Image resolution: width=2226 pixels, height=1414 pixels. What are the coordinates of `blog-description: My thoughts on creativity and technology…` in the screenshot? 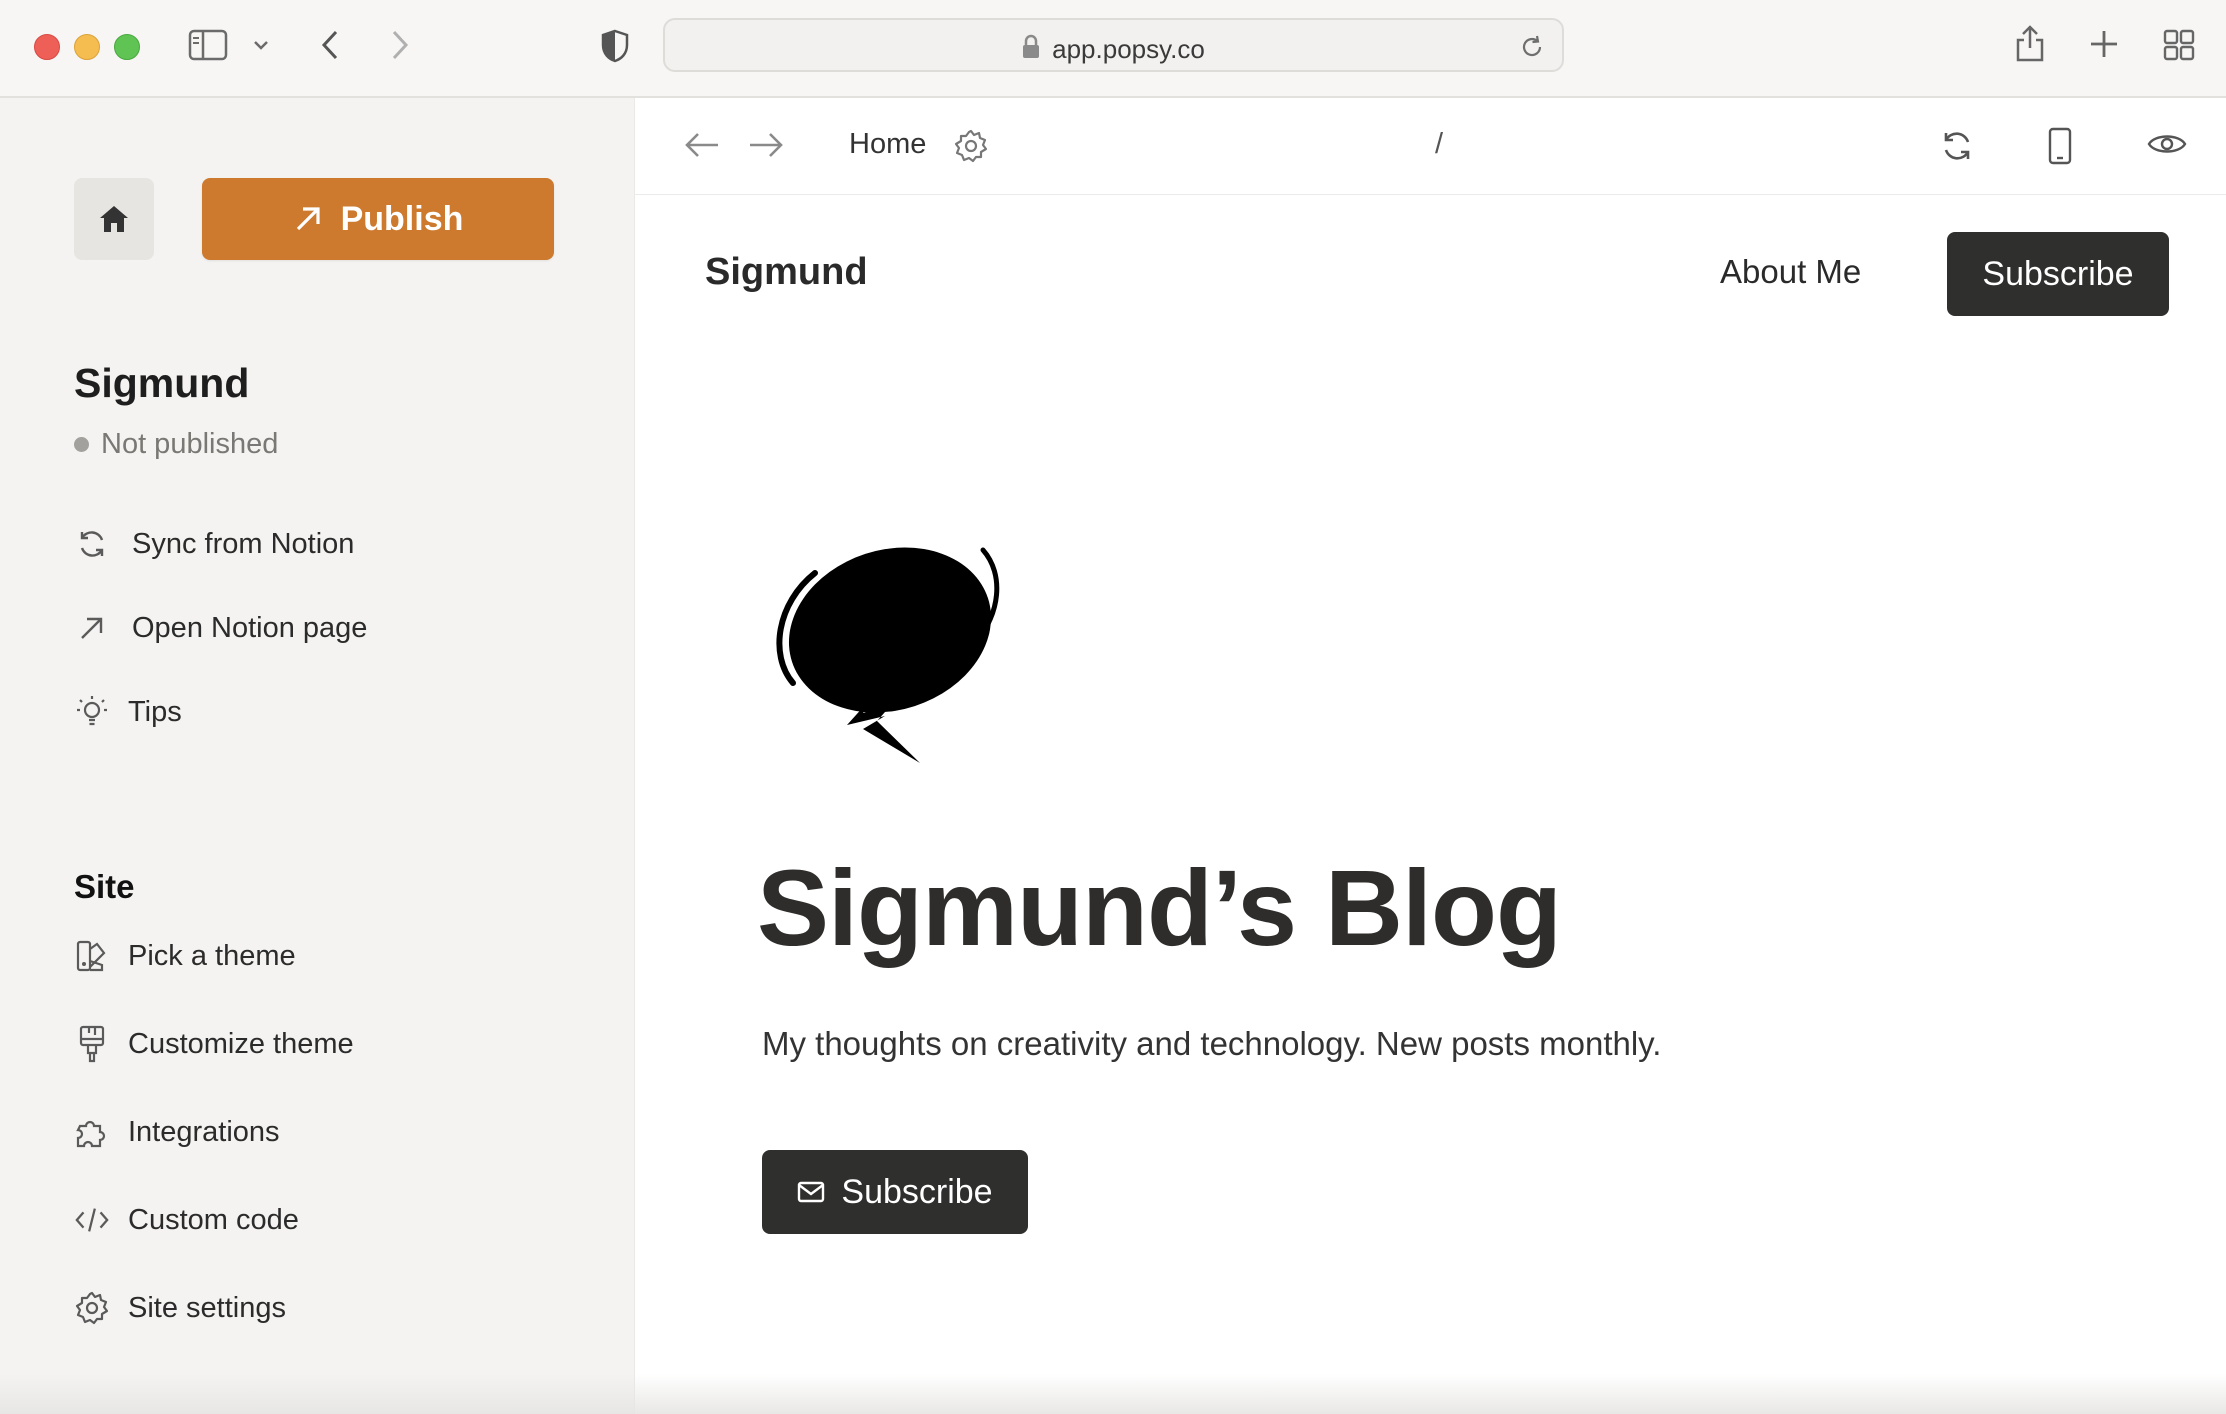 It's located at (1212, 1043).